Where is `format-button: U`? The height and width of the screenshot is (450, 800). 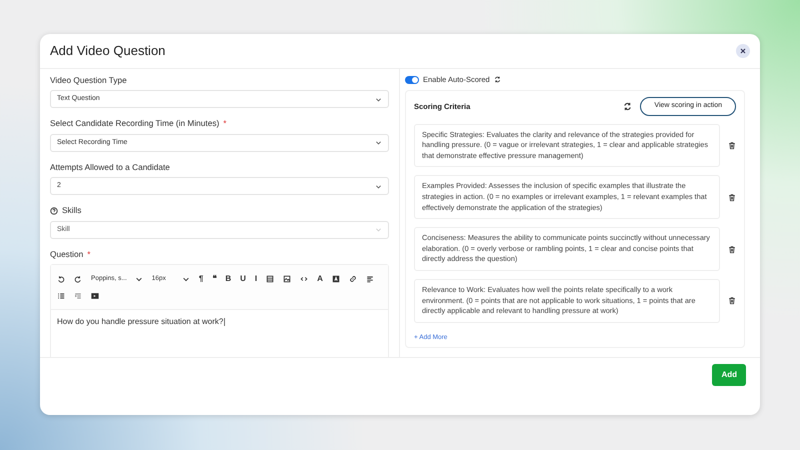
format-button: U is located at coordinates (243, 279).